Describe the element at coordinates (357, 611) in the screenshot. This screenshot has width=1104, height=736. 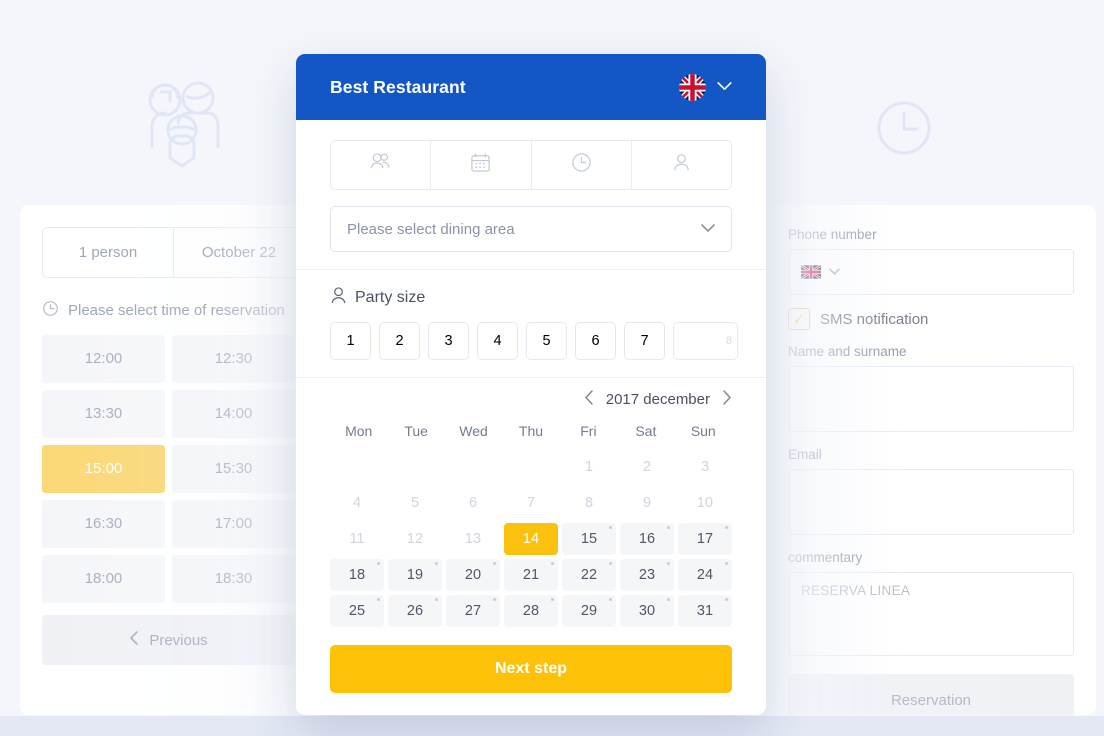
I see `calendar-day: 25` at that location.